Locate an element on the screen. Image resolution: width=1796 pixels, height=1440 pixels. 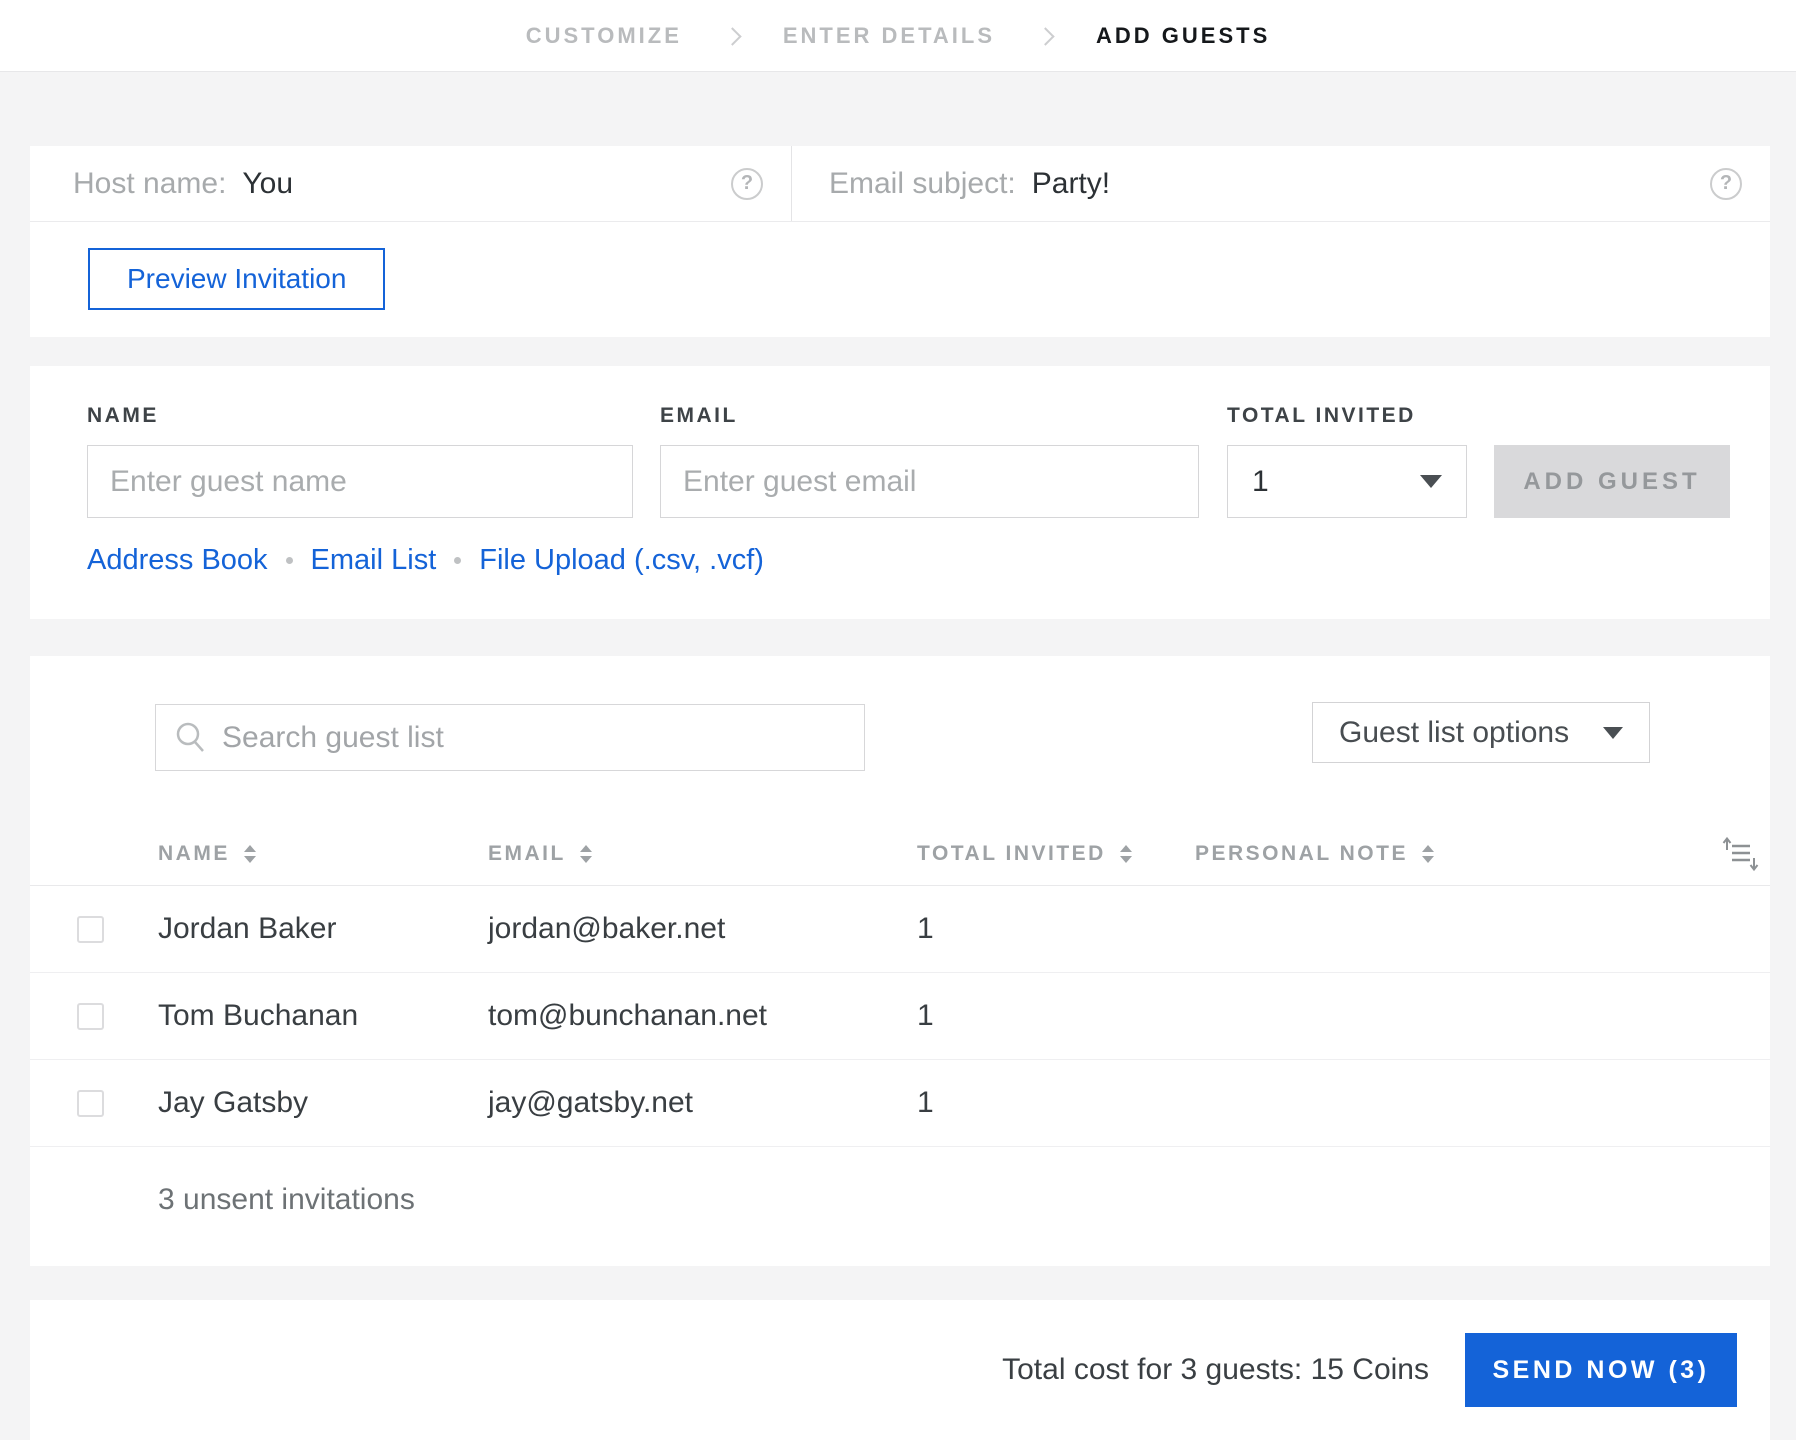
guest-table-header: NAME EMAIL TOTAL INVITED PERSONAL NOTE is located at coordinates (900, 854).